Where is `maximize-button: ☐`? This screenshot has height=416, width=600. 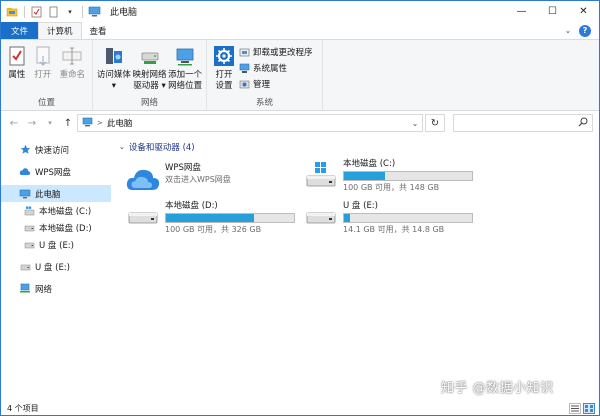 maximize-button: ☐ is located at coordinates (552, 11).